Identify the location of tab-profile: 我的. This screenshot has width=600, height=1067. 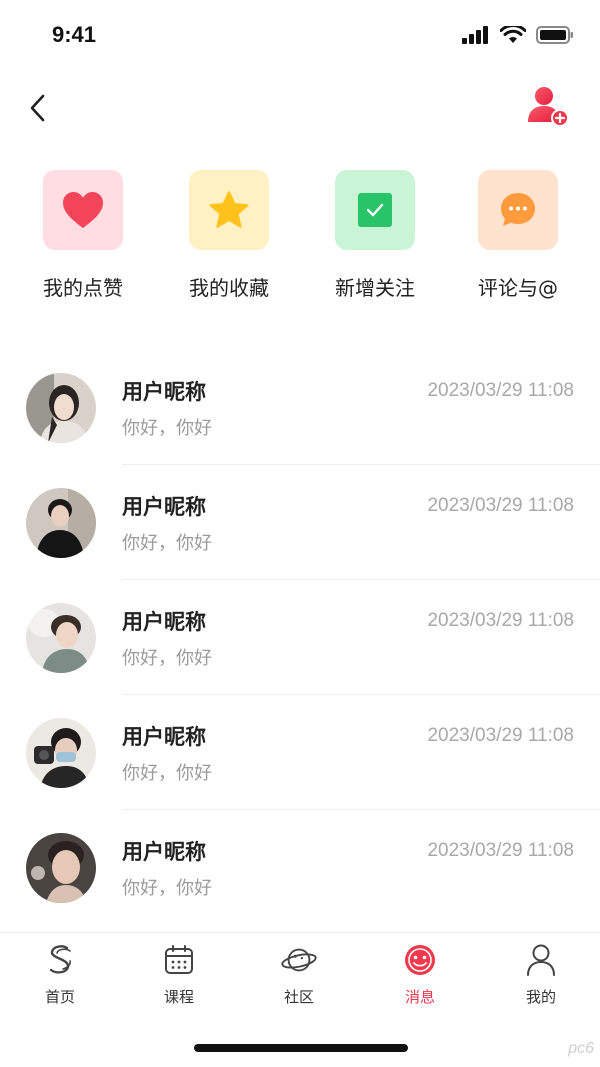
(541, 974).